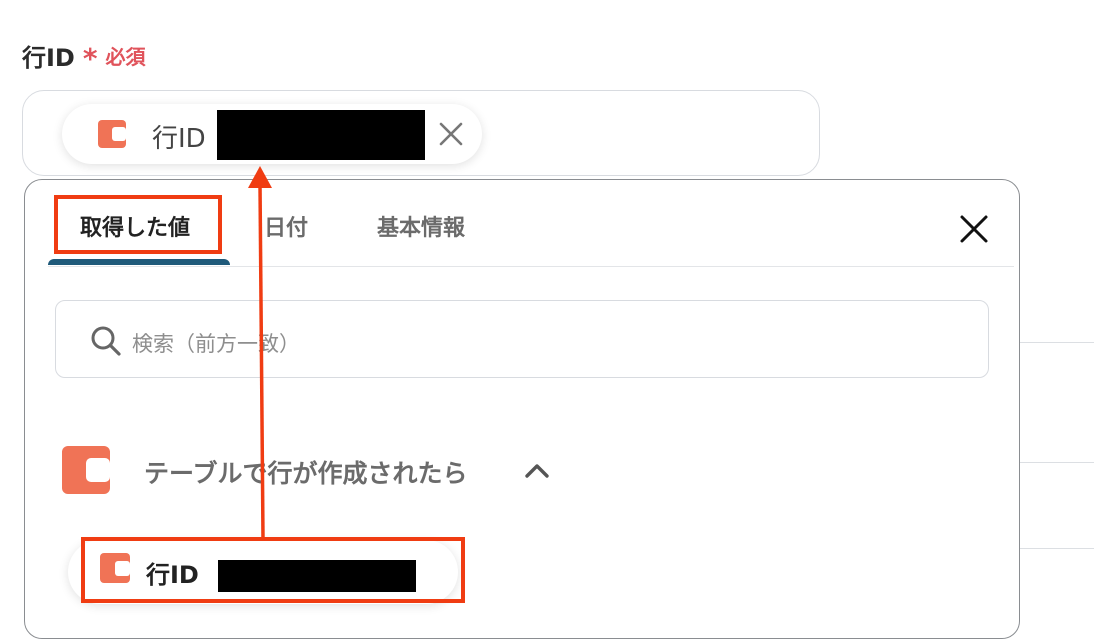 Image resolution: width=1094 pixels, height=639 pixels. What do you see at coordinates (90, 58) in the screenshot?
I see `required-star: *` at bounding box center [90, 58].